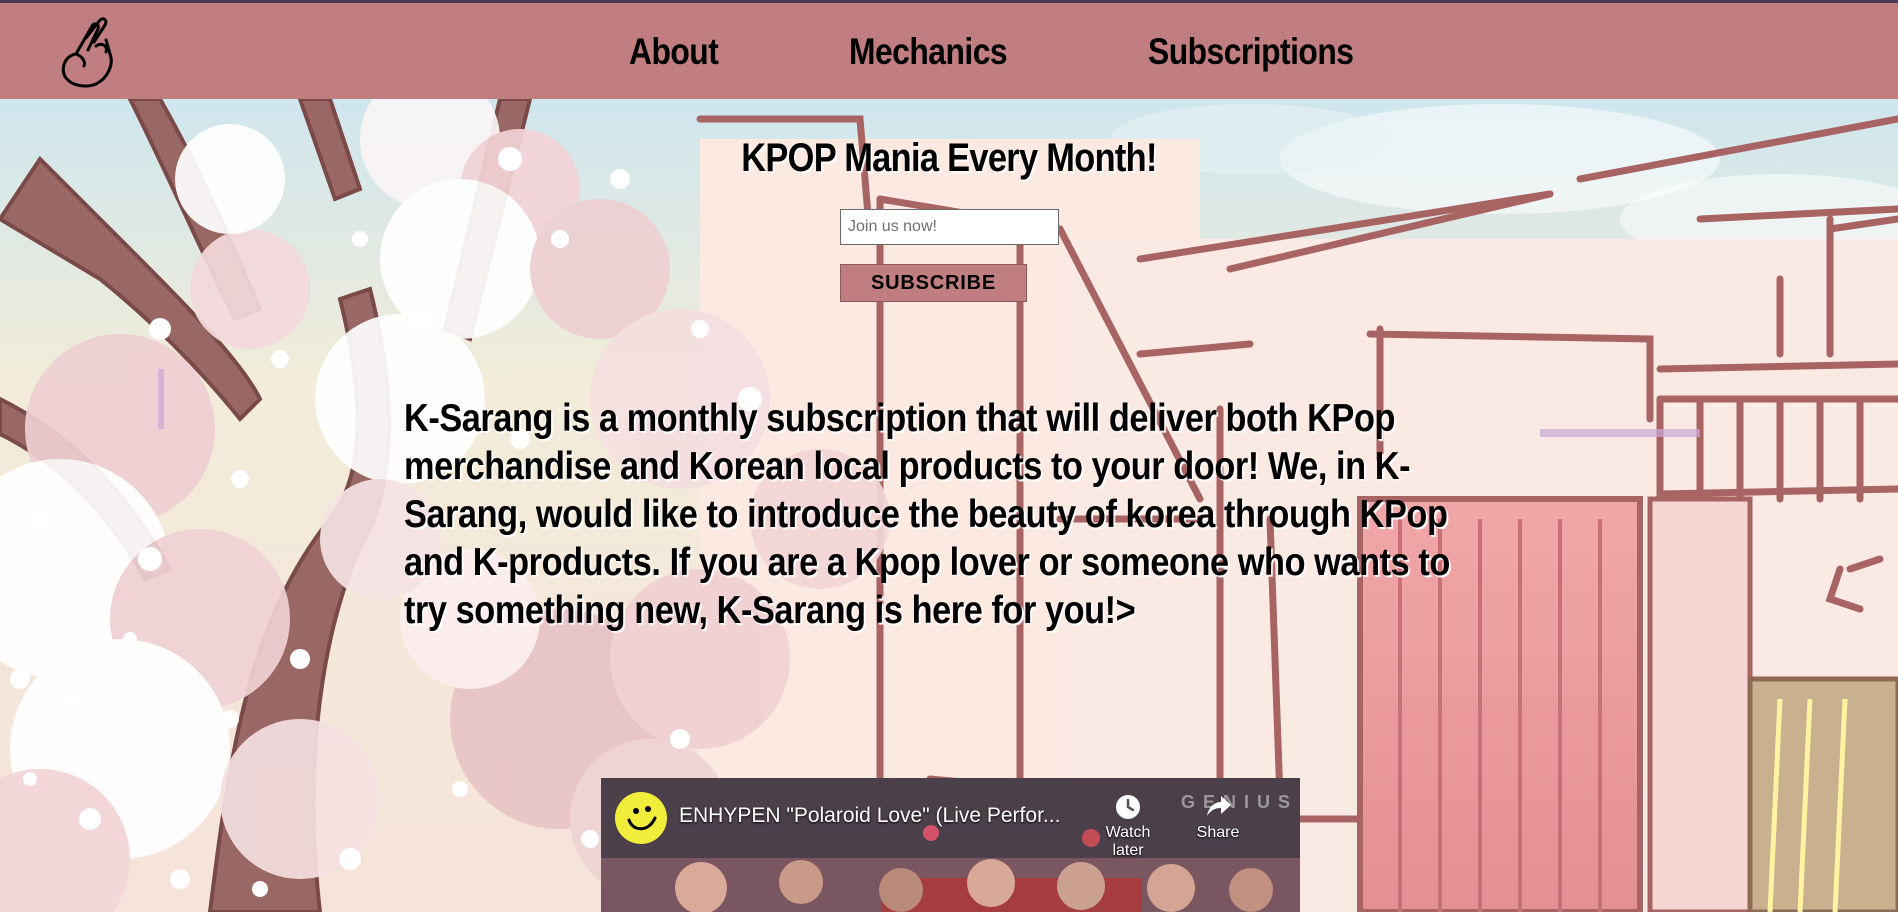 The width and height of the screenshot is (1898, 912). Describe the element at coordinates (1219, 806) in the screenshot. I see `share-arrow-icon` at that location.